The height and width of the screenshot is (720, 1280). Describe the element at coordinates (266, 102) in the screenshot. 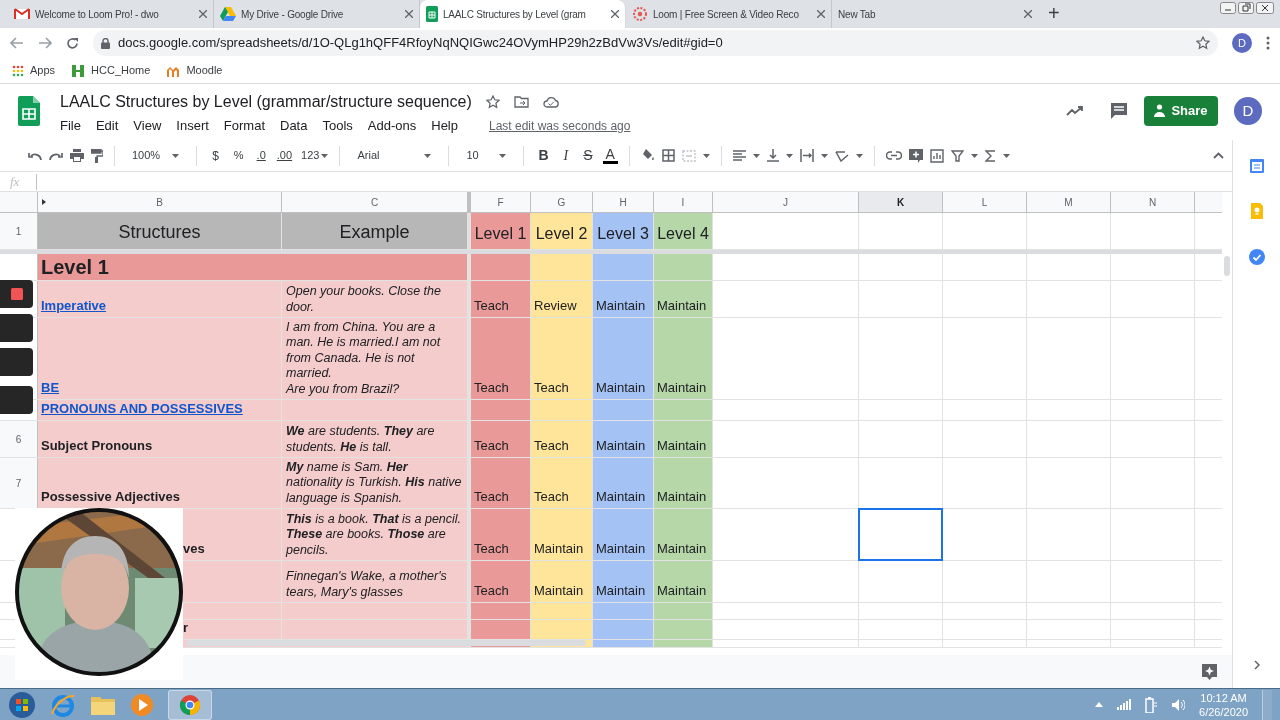

I see `document-title: LAALC Structures by Level (grammar/structure sequence)` at that location.